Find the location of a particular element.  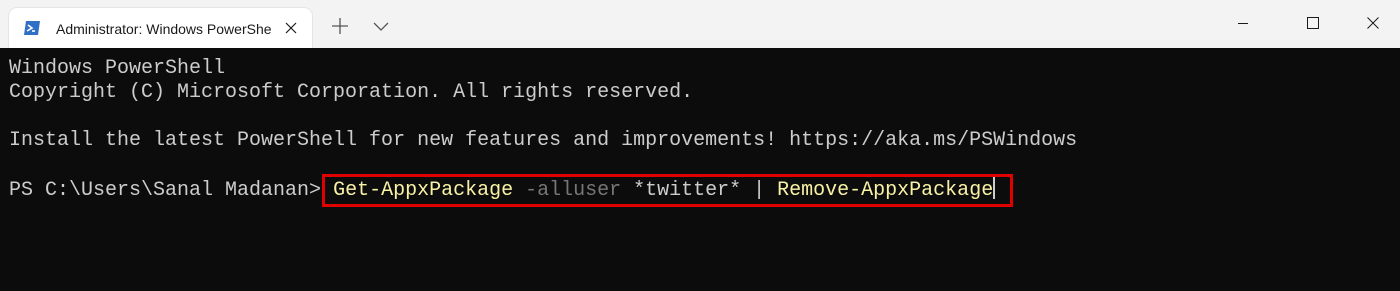

command-highlight-box is located at coordinates (667, 190).